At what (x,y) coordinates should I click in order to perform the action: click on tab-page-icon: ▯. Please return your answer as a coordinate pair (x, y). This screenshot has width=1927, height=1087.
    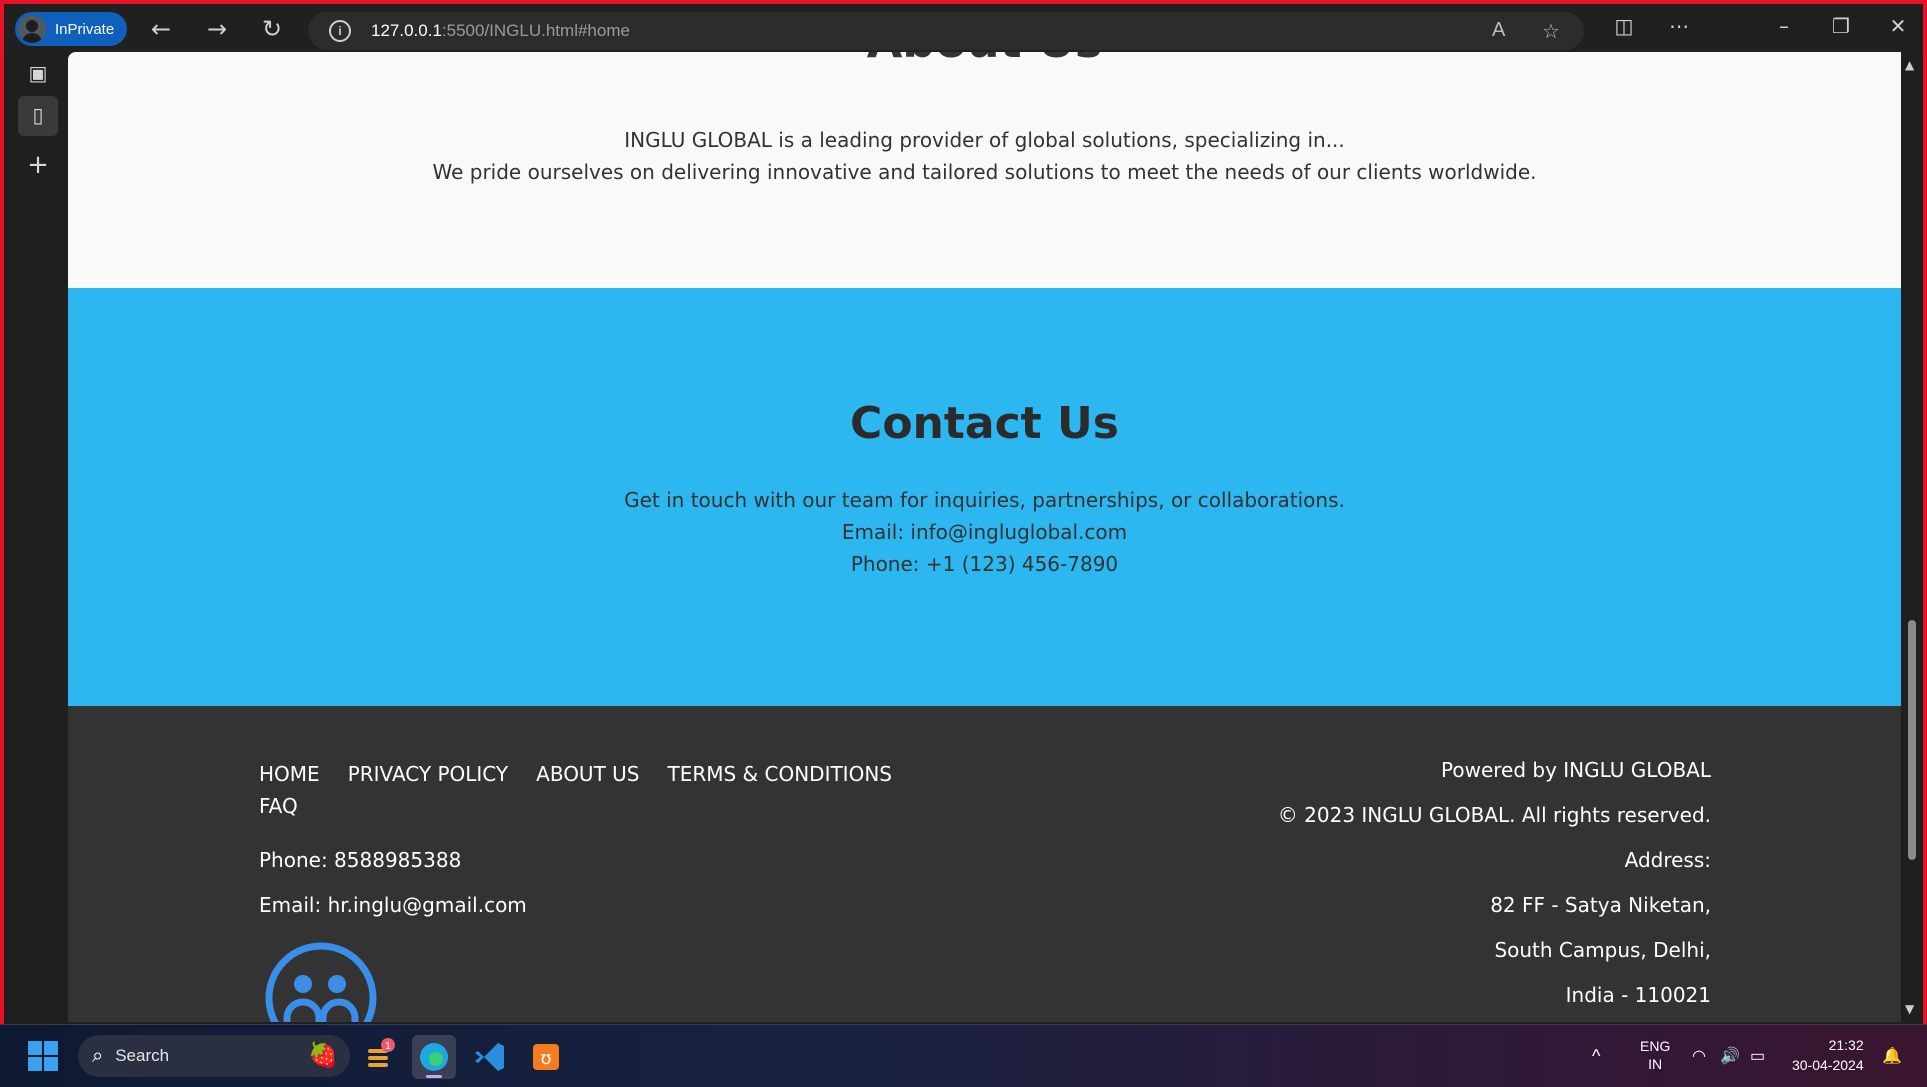
    Looking at the image, I should click on (38, 116).